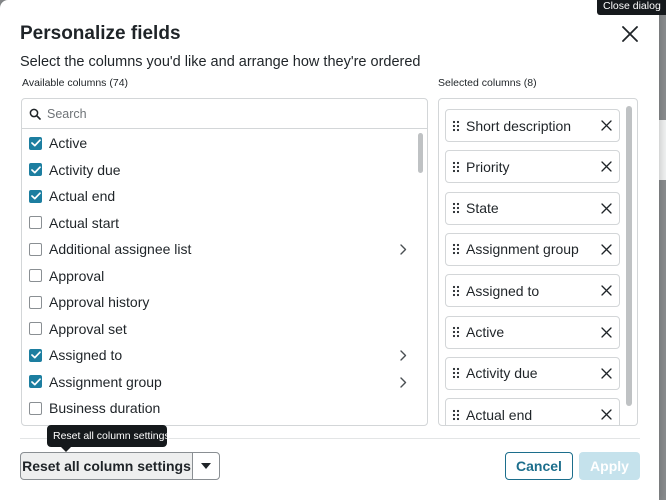  Describe the element at coordinates (106, 466) in the screenshot. I see `reset-all-column-settings-button: Reset all column settings` at that location.